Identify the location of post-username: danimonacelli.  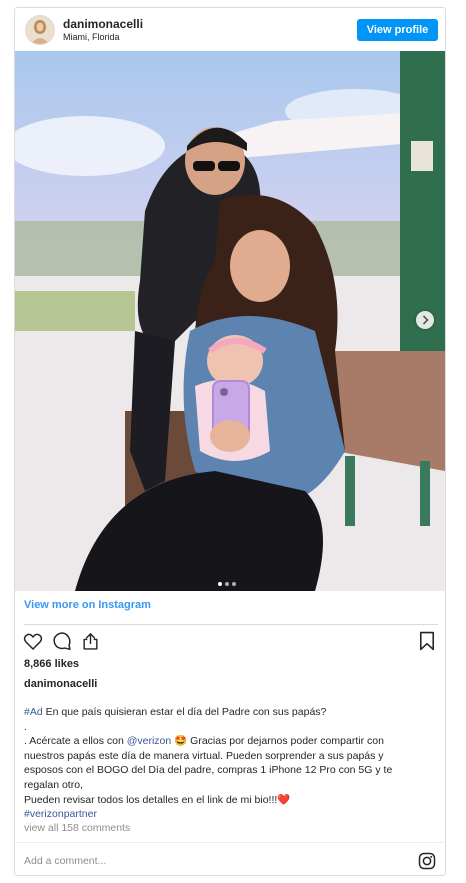
(103, 24).